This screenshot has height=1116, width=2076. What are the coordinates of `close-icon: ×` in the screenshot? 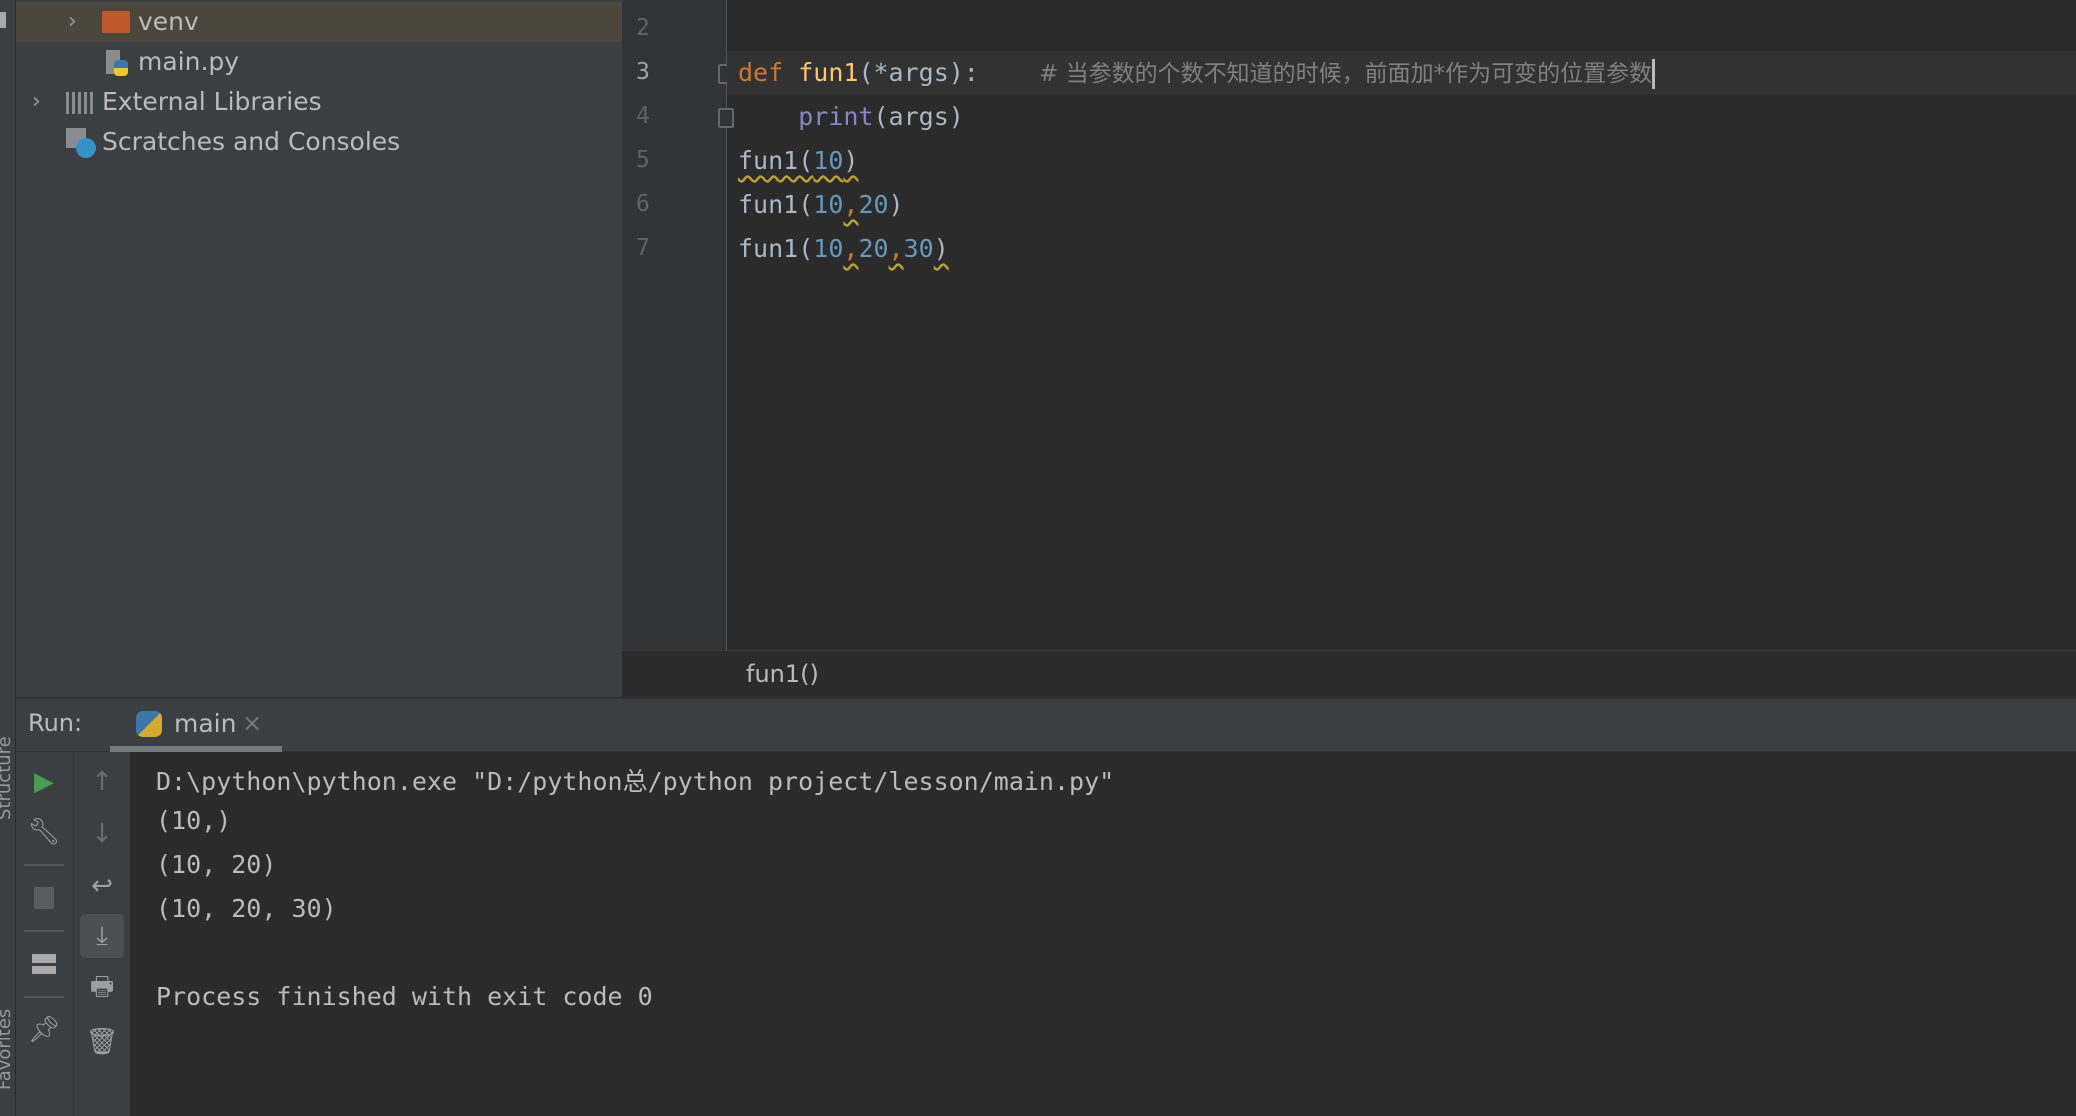 It's located at (252, 723).